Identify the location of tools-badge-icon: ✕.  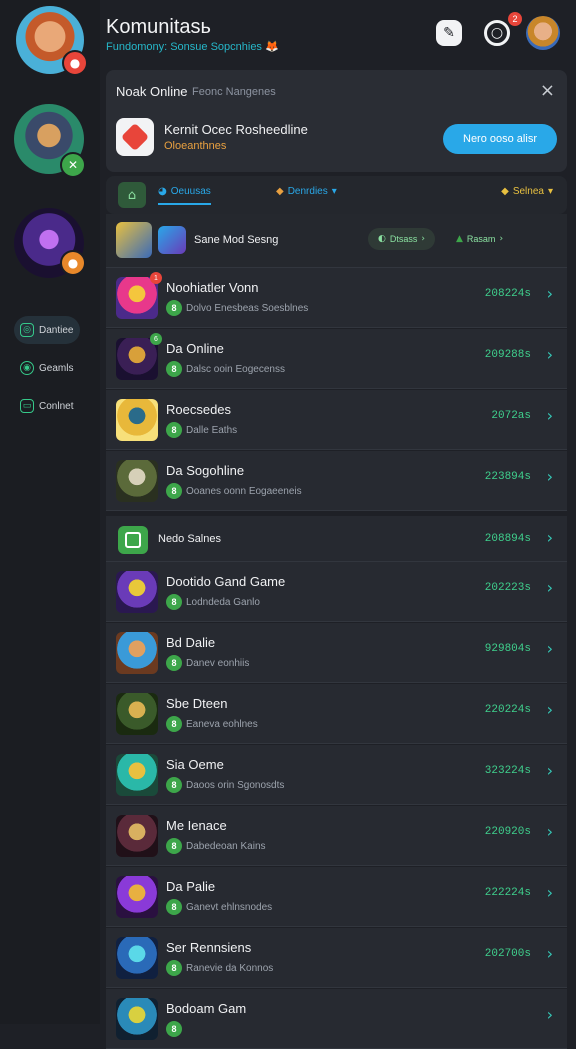
(73, 165).